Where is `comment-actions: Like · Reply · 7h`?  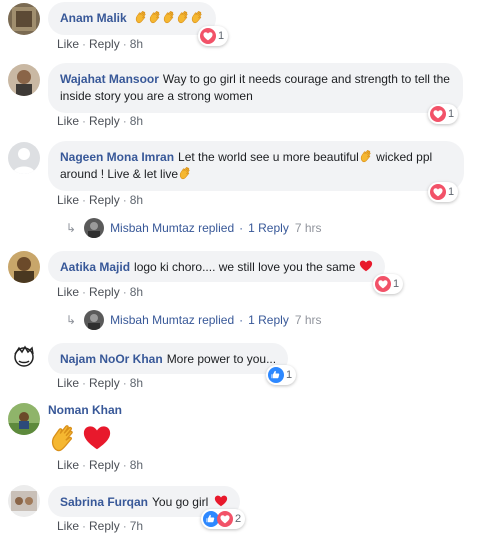 comment-actions: Like · Reply · 7h is located at coordinates (100, 526).